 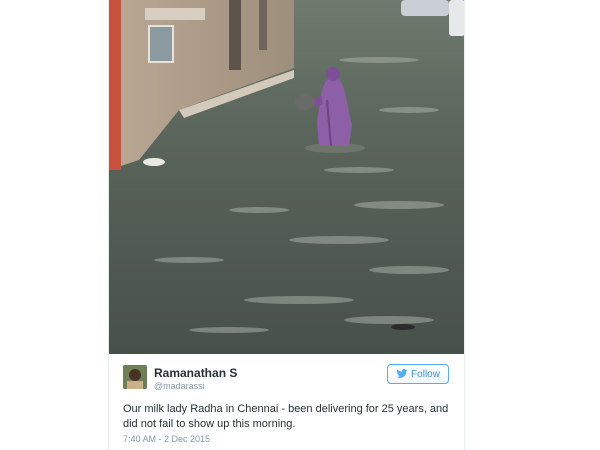 I want to click on follow-button: Follow, so click(x=418, y=374).